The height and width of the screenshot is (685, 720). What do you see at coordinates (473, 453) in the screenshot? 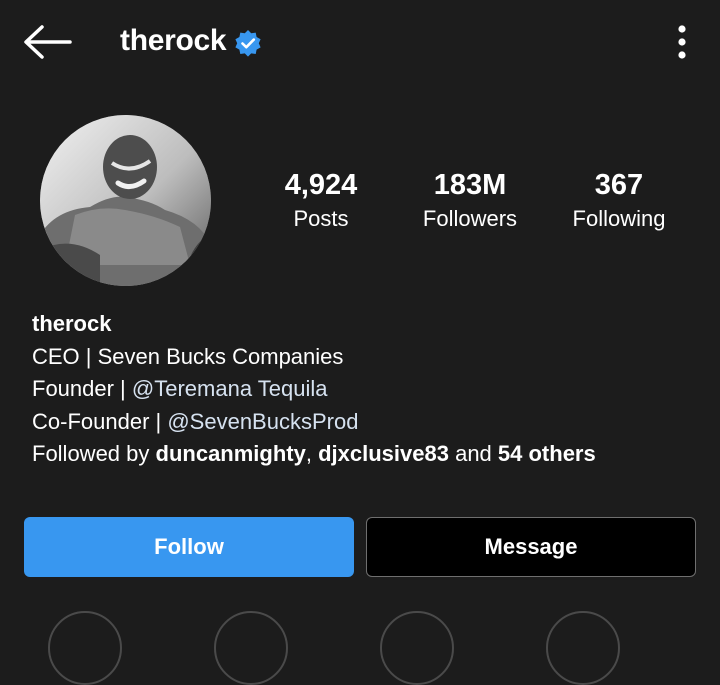
I see `followed-by-and: and` at bounding box center [473, 453].